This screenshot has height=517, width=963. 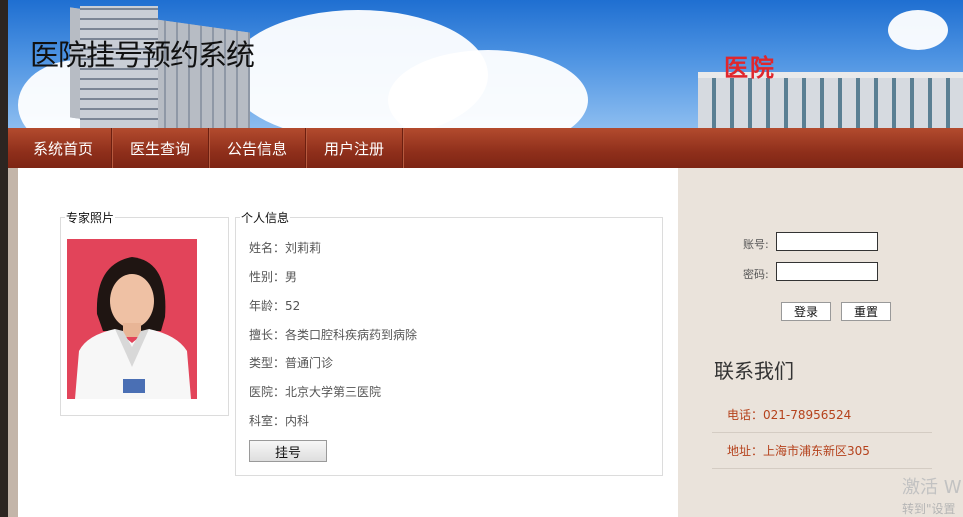 I want to click on info-row-specialty: 擅长：各类口腔科疾病药到病除, so click(x=333, y=334).